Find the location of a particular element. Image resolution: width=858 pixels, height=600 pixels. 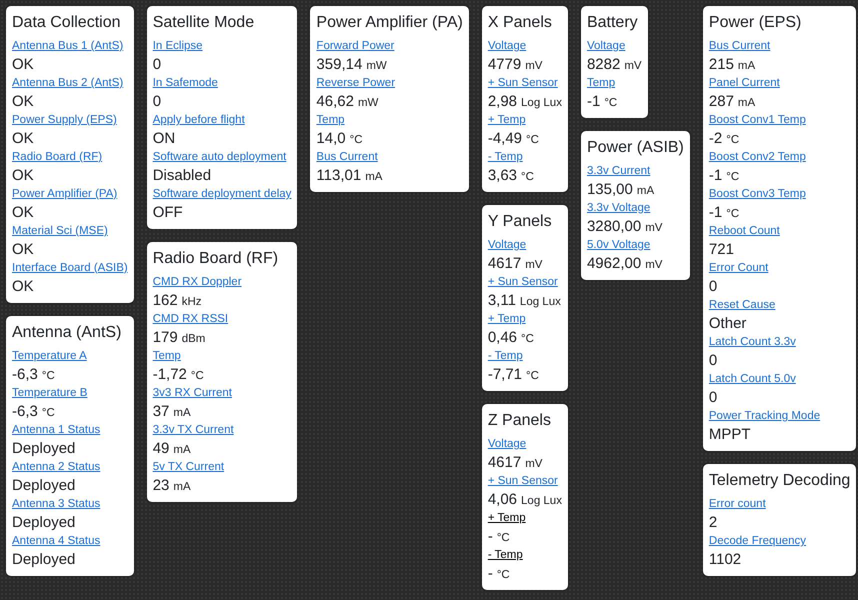

field-link: Boost Conv1 Temp is located at coordinates (757, 120).